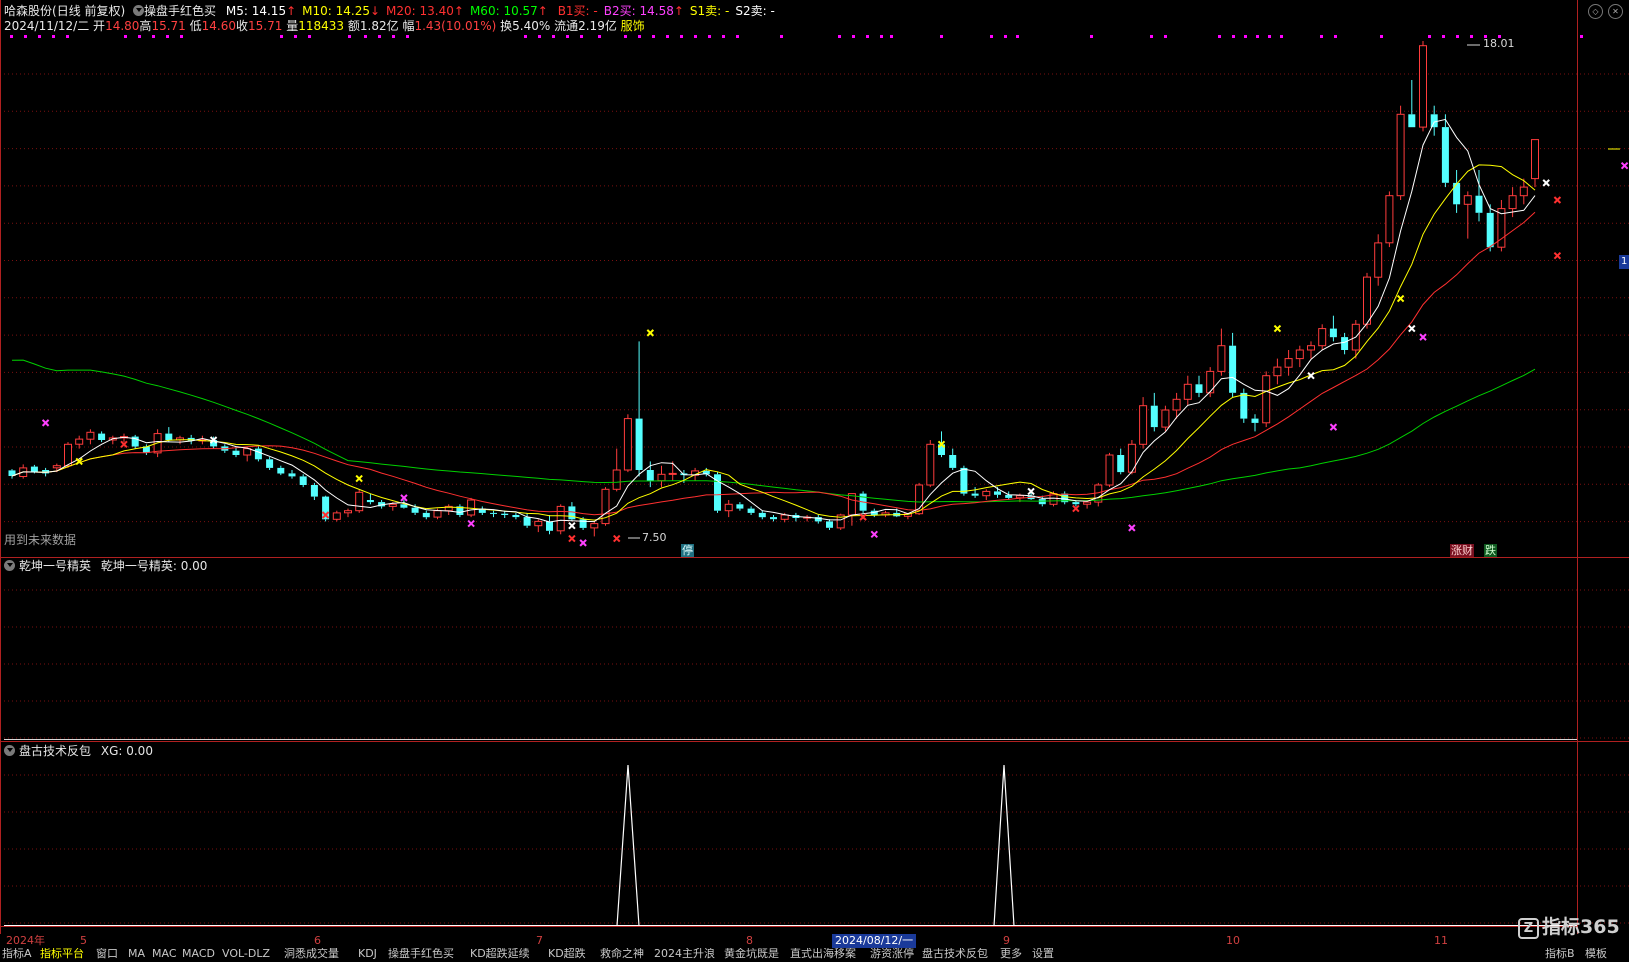 The image size is (1629, 962). I want to click on date-tick-label: 7, so click(539, 940).